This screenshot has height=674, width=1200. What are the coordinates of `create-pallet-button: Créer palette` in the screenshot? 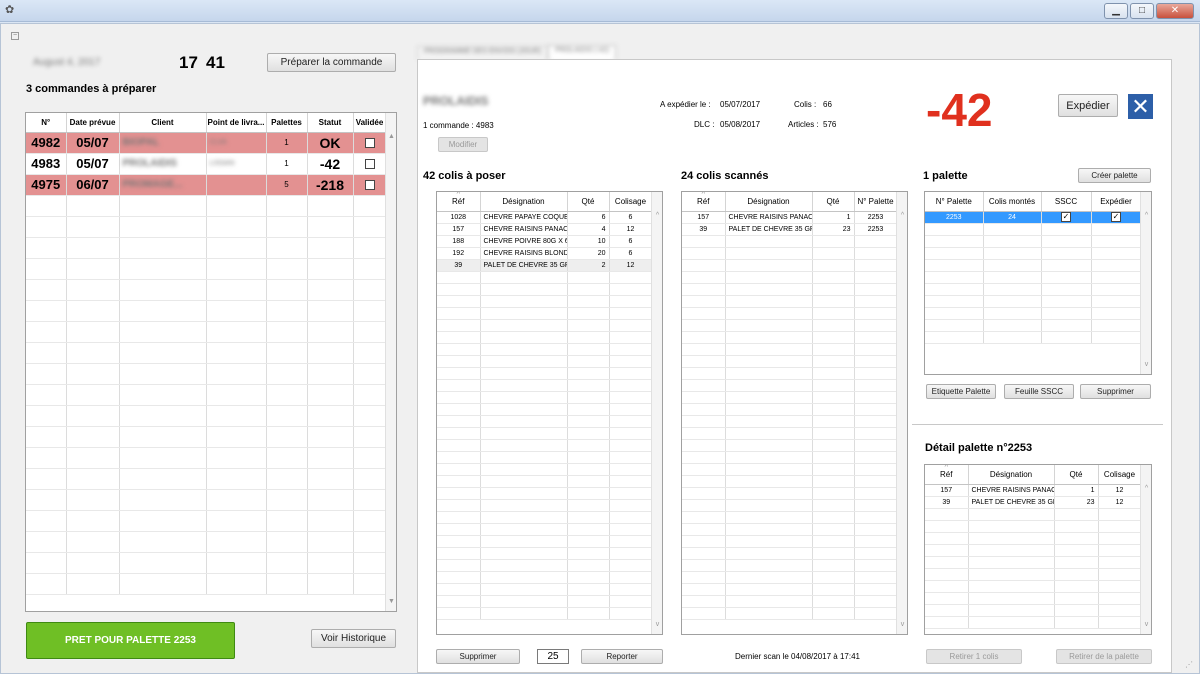 It's located at (1114, 175).